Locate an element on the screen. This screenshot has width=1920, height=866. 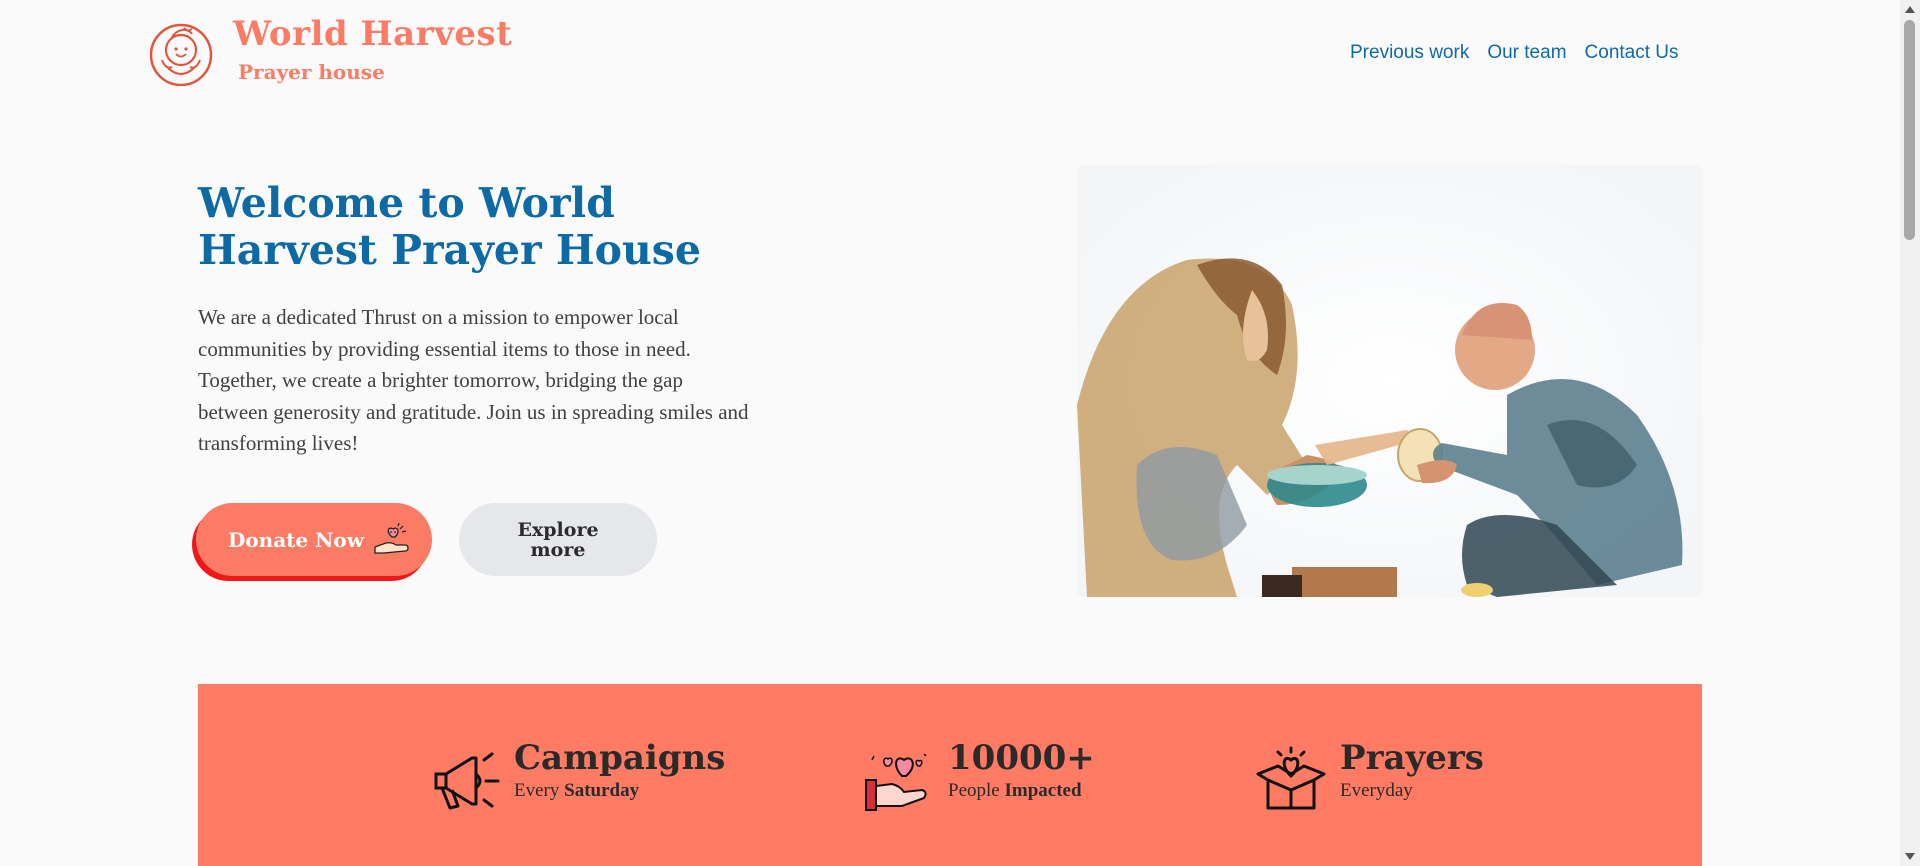
stat-campaigns-subtitle: Every Saturday is located at coordinates (577, 790).